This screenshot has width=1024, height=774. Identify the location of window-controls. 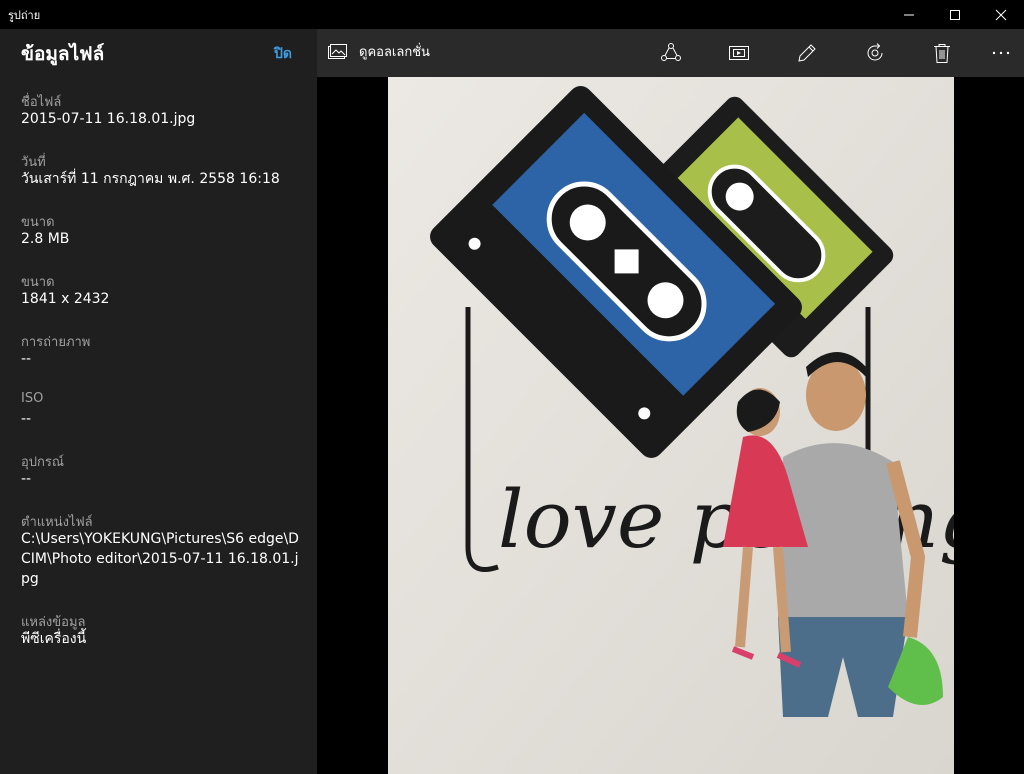
(955, 14).